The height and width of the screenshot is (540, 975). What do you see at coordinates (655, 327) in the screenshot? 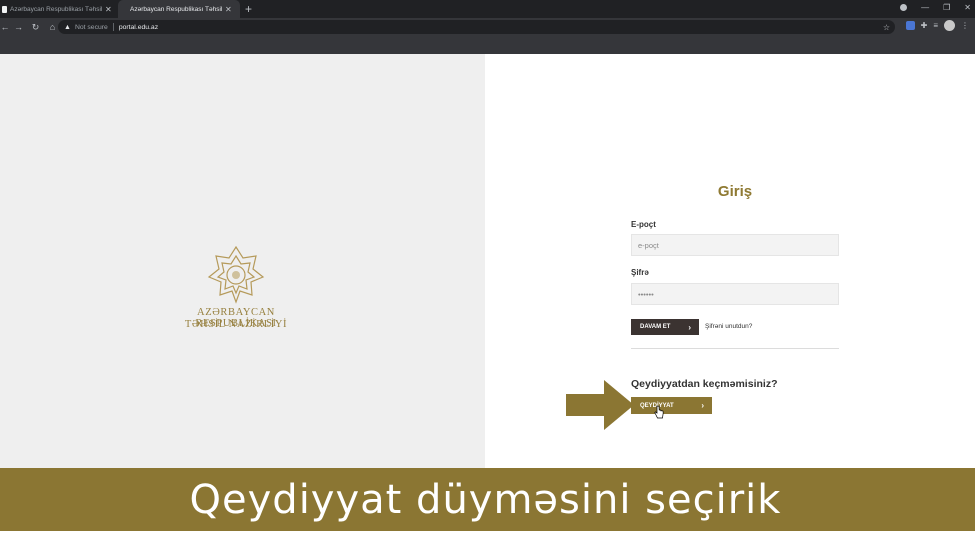
I see `continue-button-label: DAVAM ET` at bounding box center [655, 327].